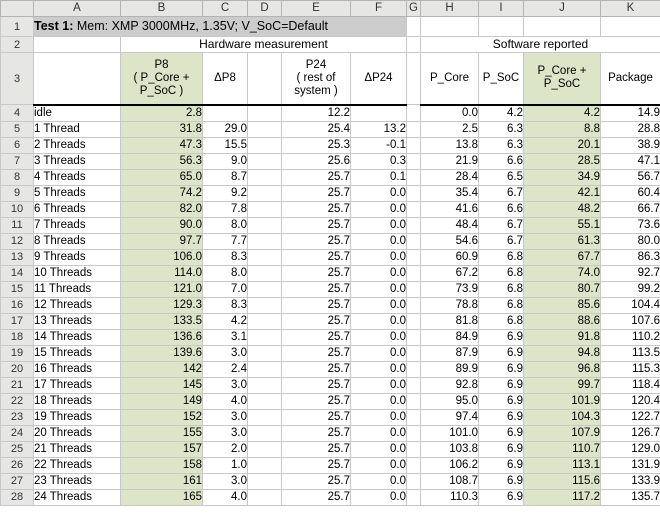 The height and width of the screenshot is (524, 660). What do you see at coordinates (378, 289) in the screenshot?
I see `cell-f15: 0.0` at bounding box center [378, 289].